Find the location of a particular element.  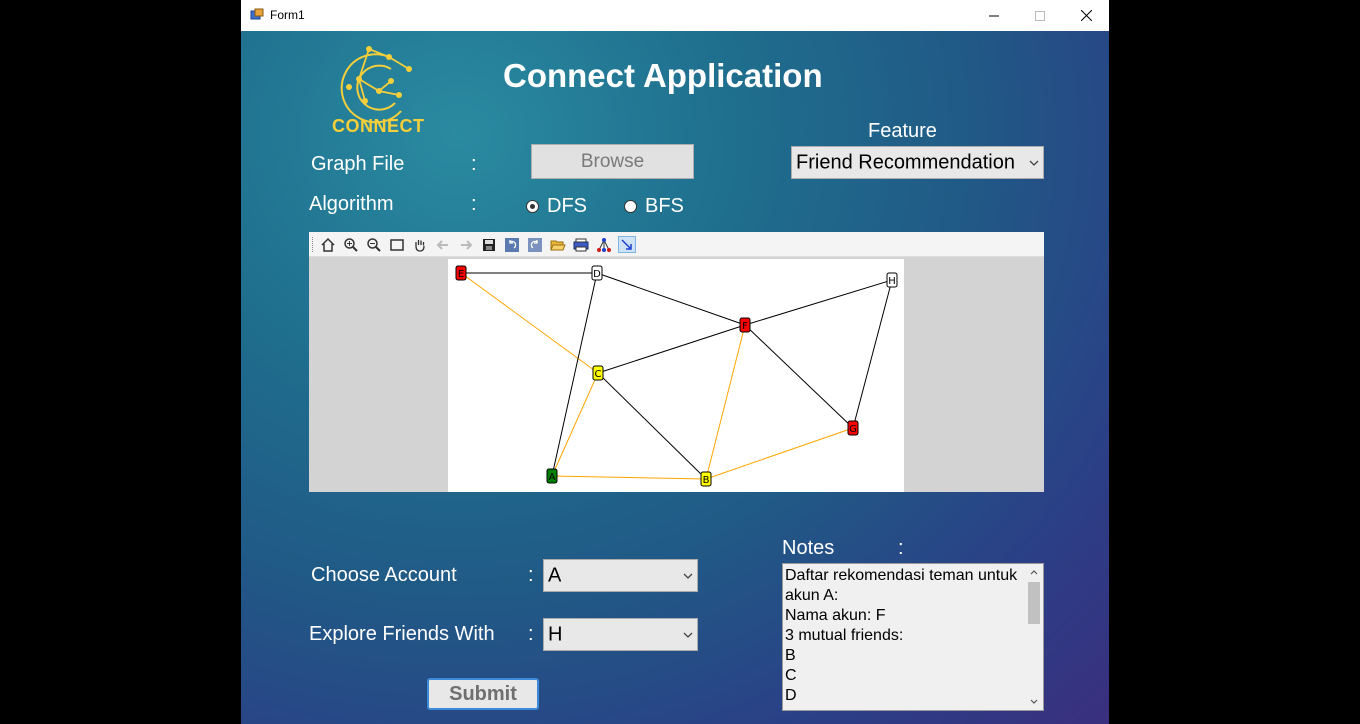

graph-edge-F-G is located at coordinates (799, 376).